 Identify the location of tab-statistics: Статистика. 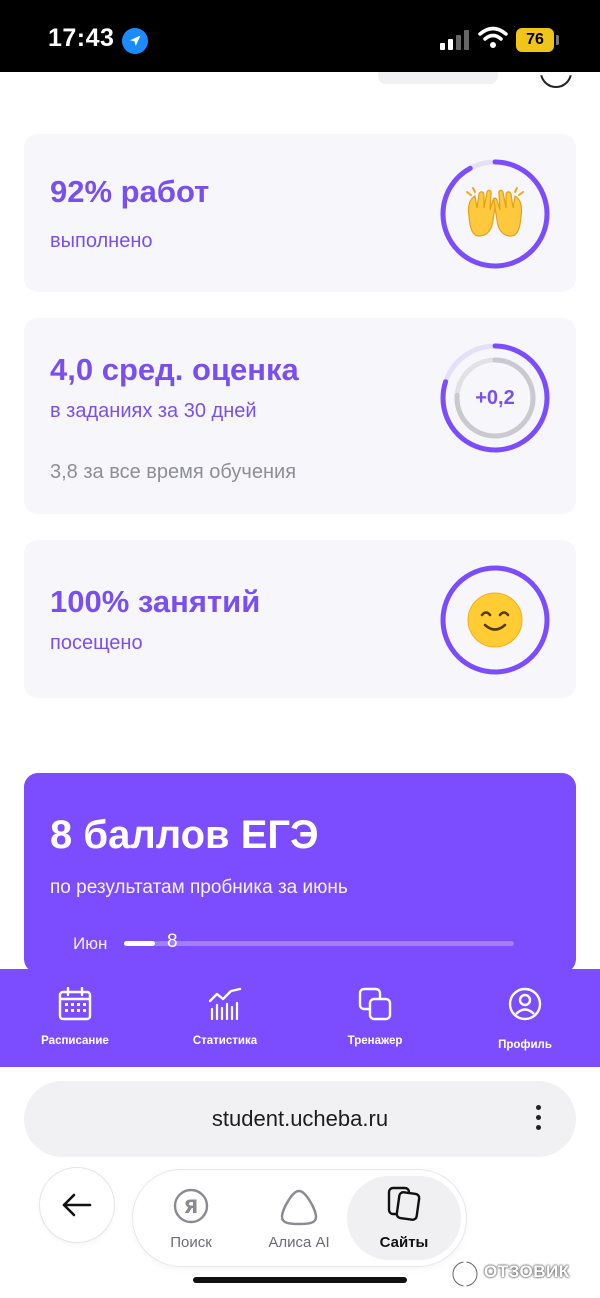
(225, 1018).